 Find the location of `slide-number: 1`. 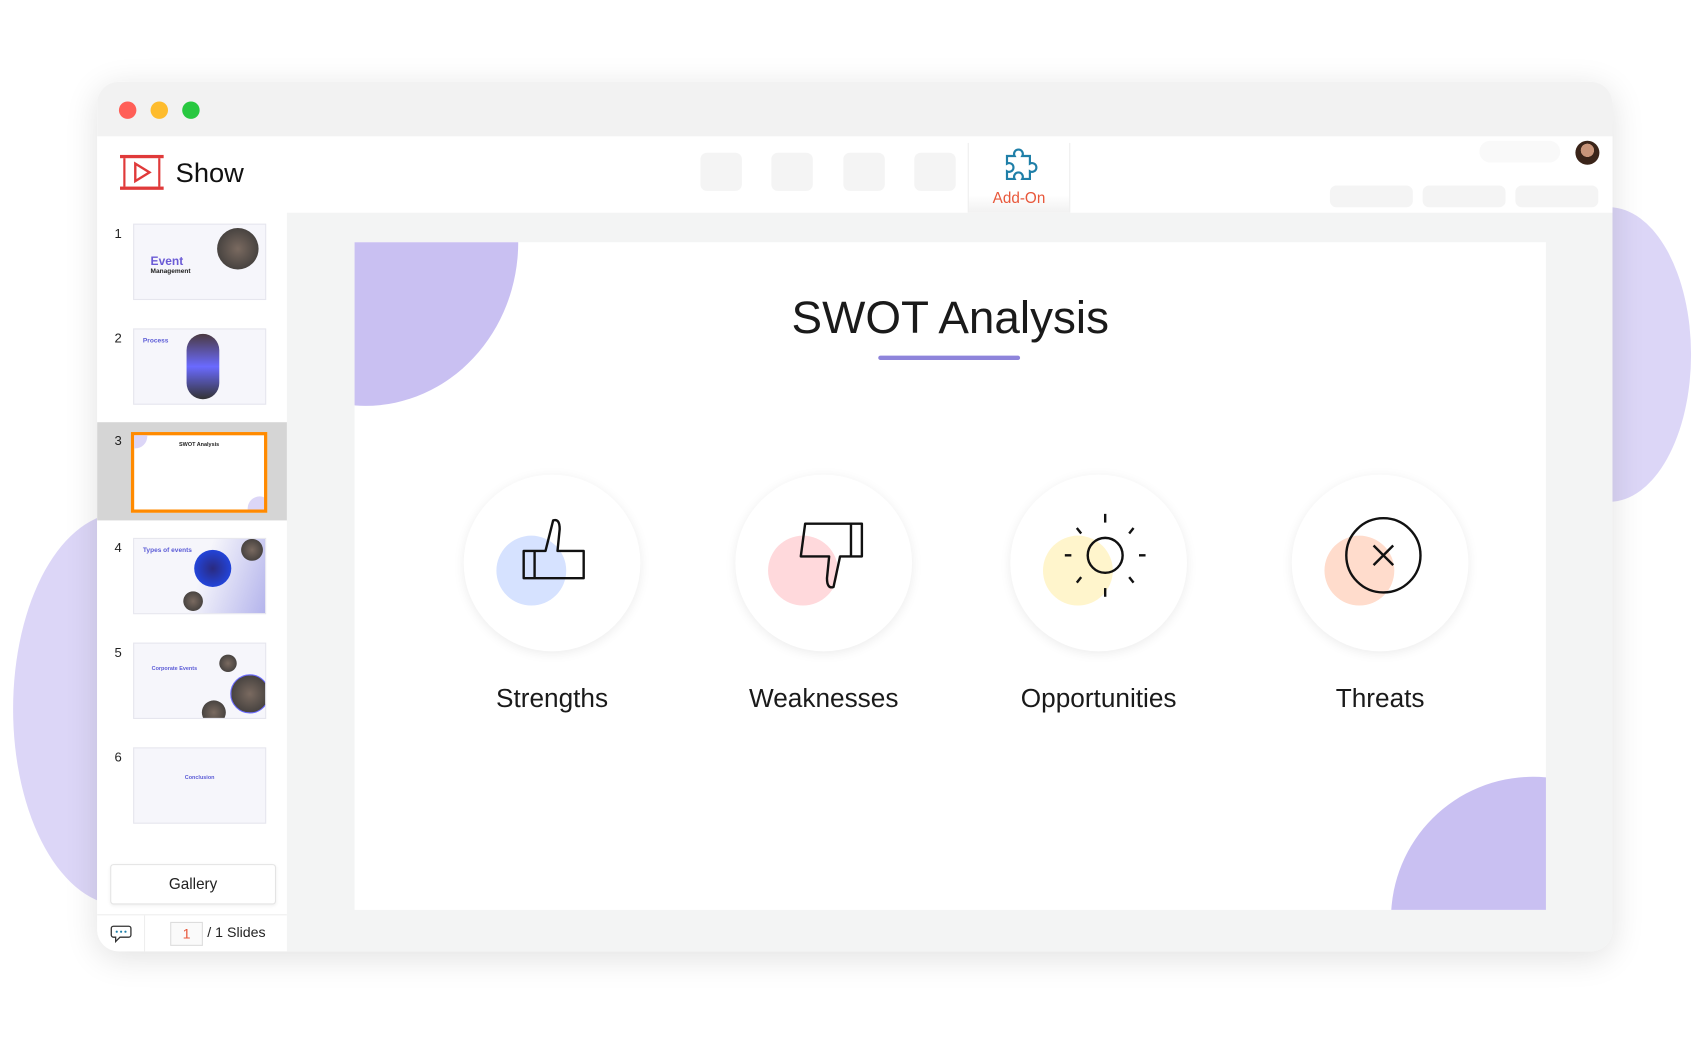

slide-number: 1 is located at coordinates (118, 233).